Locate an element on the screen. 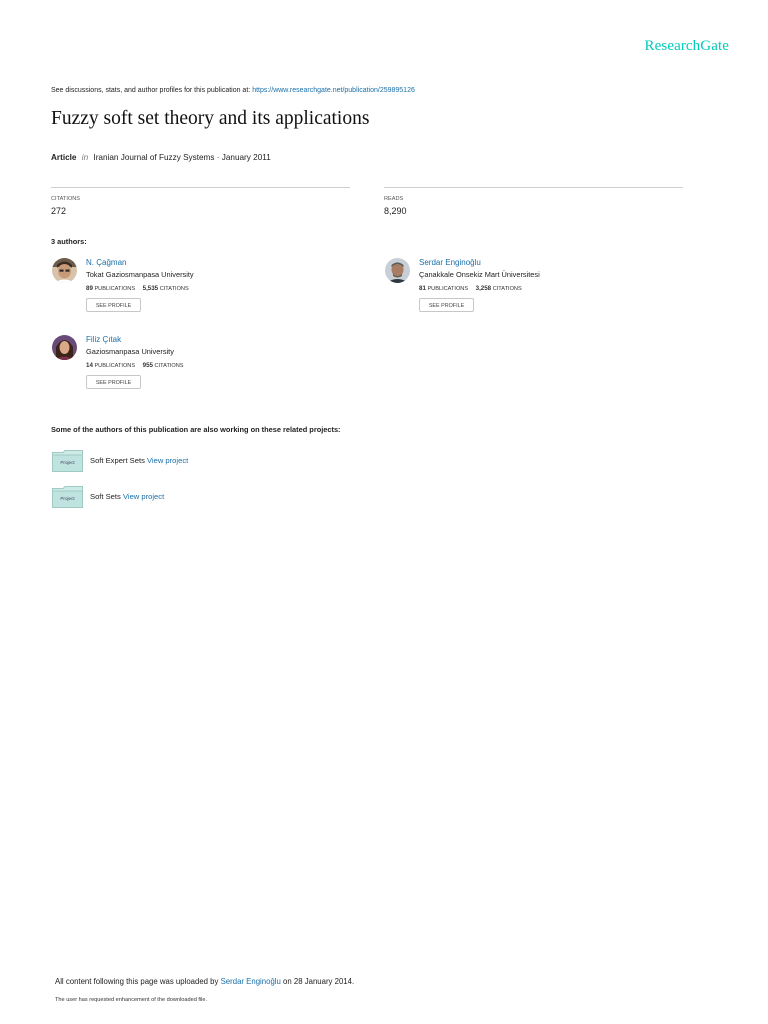 The width and height of the screenshot is (768, 1024). author-institution: Çanakkale Onsekiz Mart Üniversitesi is located at coordinates (479, 274).